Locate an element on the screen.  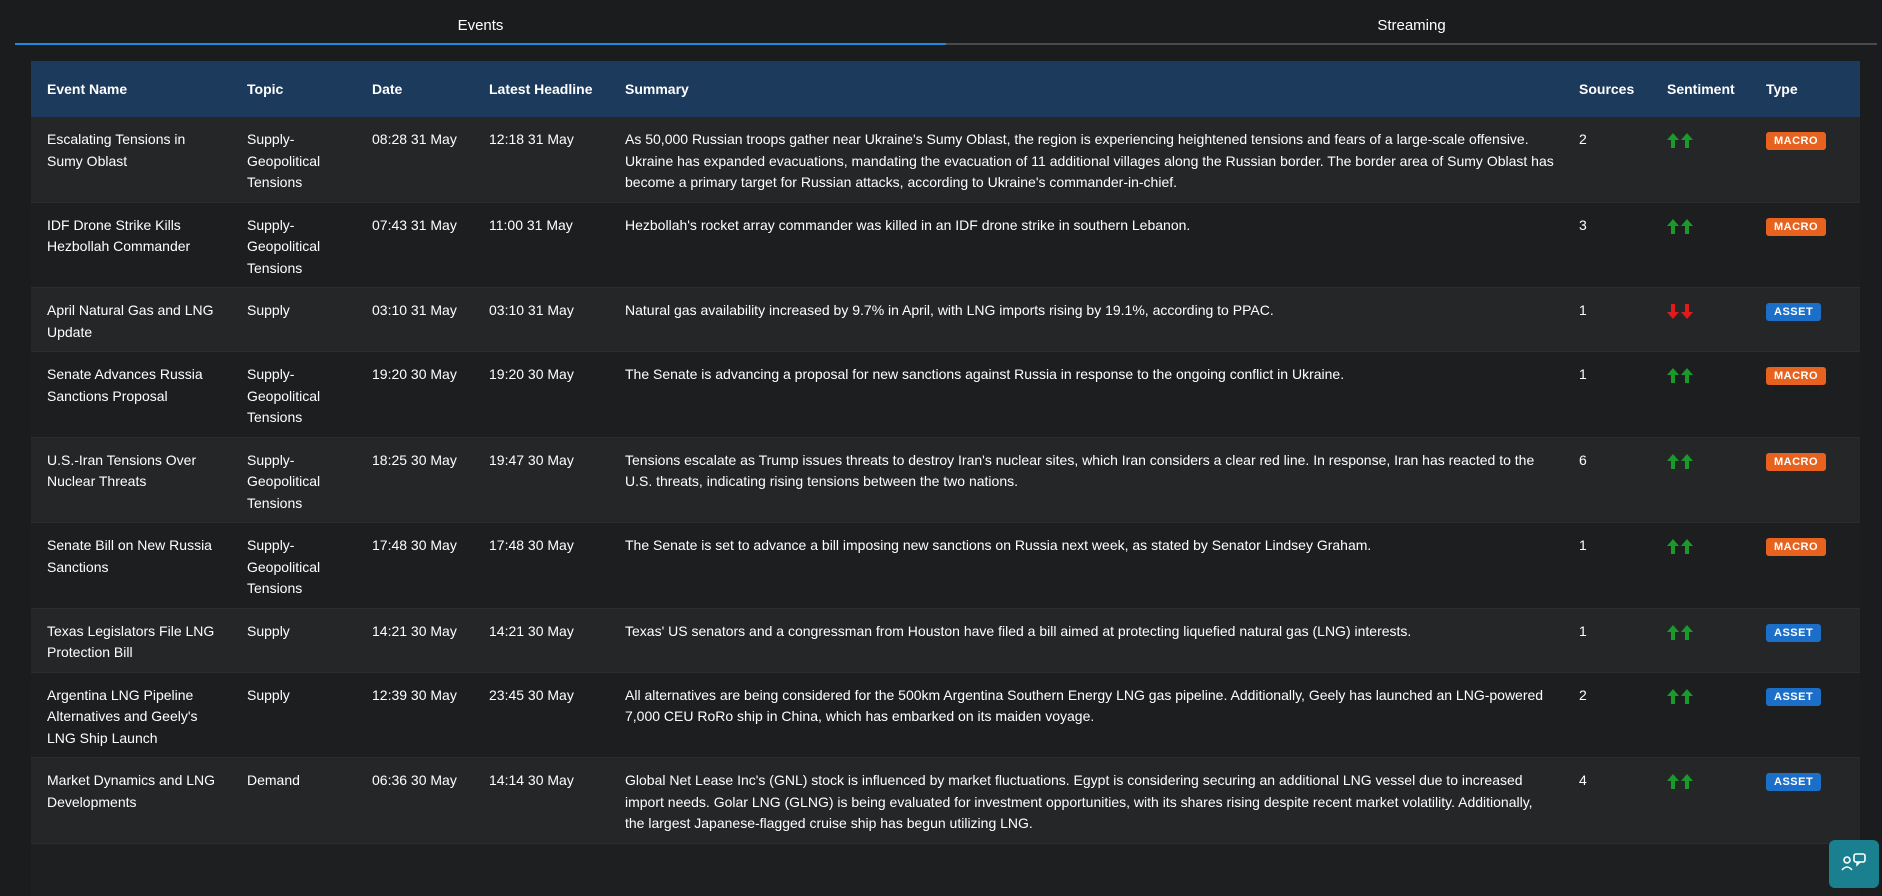
tab-streaming: Streaming is located at coordinates (1411, 22).